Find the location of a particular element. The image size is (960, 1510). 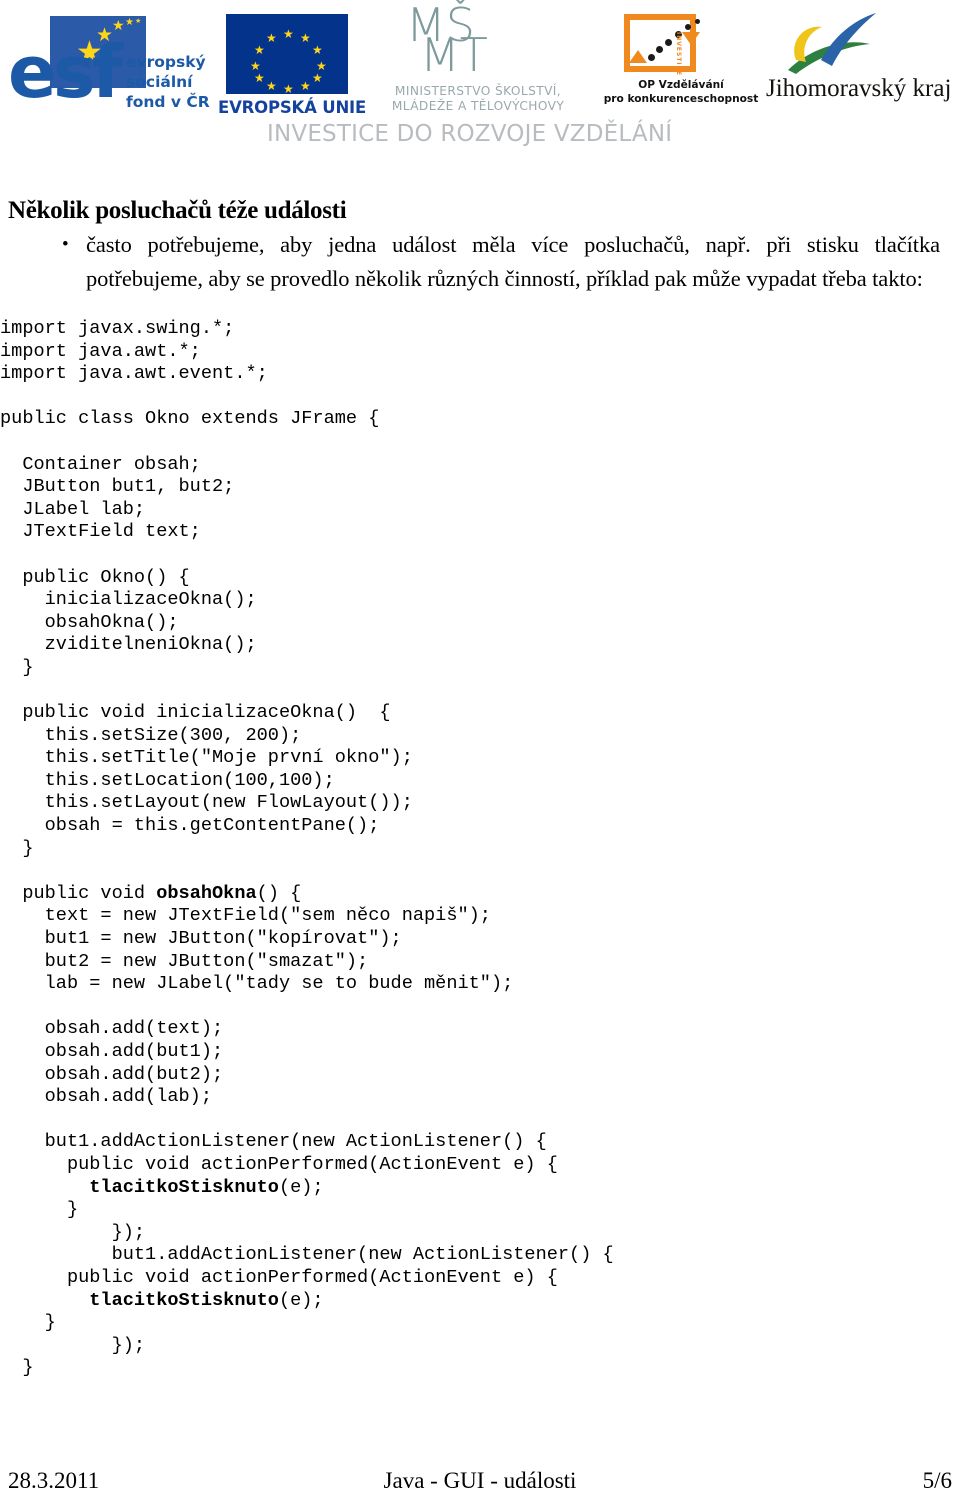

msmt-caption-line1: MINISTERSTVO ŠKOLSTVÍ, is located at coordinates (478, 91).